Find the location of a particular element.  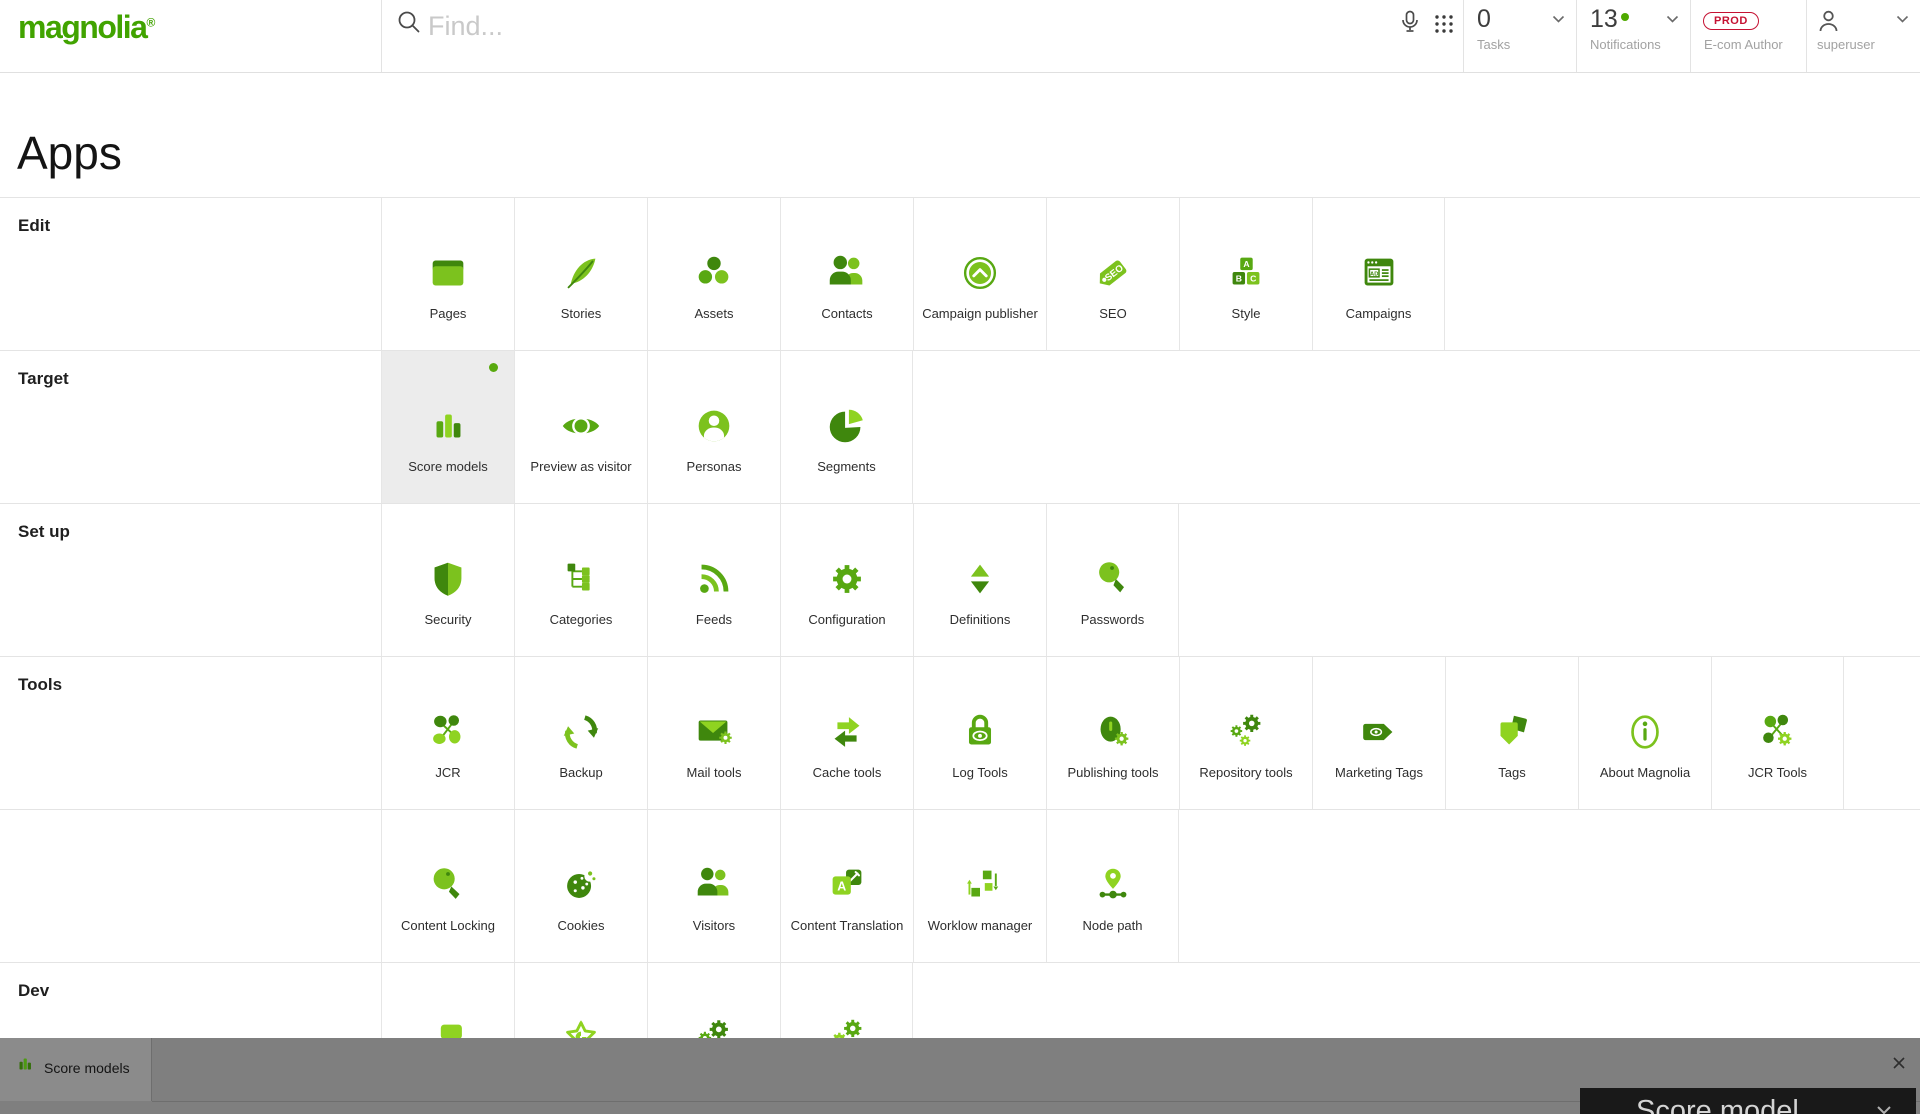

app-tile-score-models: Score models is located at coordinates (447, 427).